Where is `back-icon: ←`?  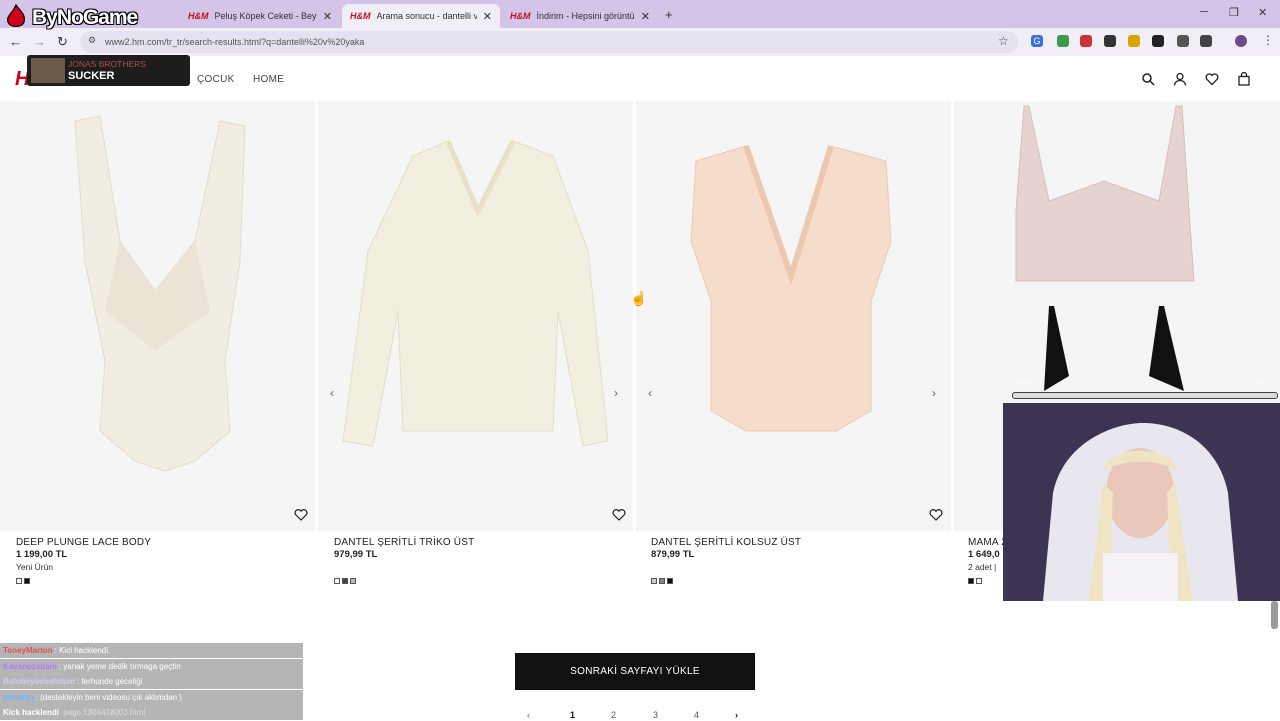 back-icon: ← is located at coordinates (15, 41).